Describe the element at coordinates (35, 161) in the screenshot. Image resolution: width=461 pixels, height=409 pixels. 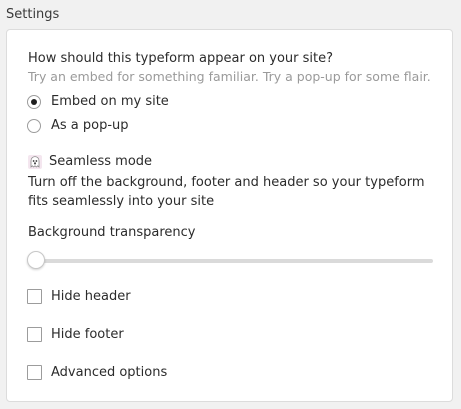
I see `ghost-icon` at that location.